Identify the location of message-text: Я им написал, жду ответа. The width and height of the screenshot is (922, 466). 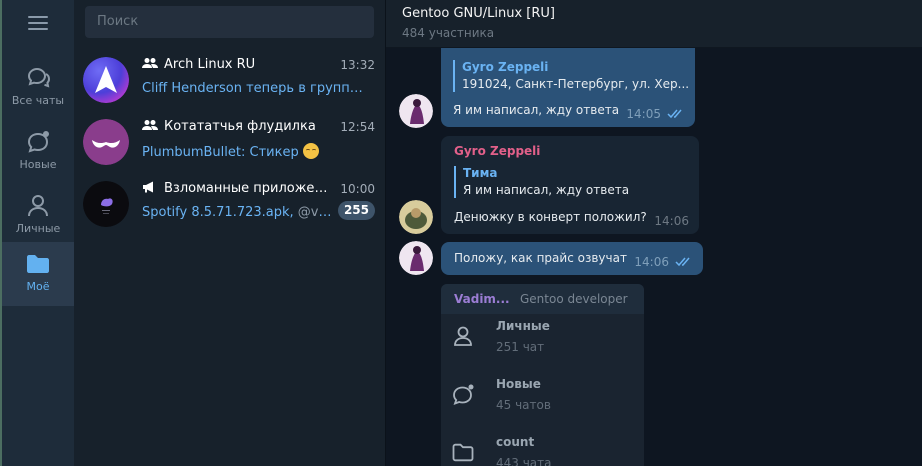
(536, 110).